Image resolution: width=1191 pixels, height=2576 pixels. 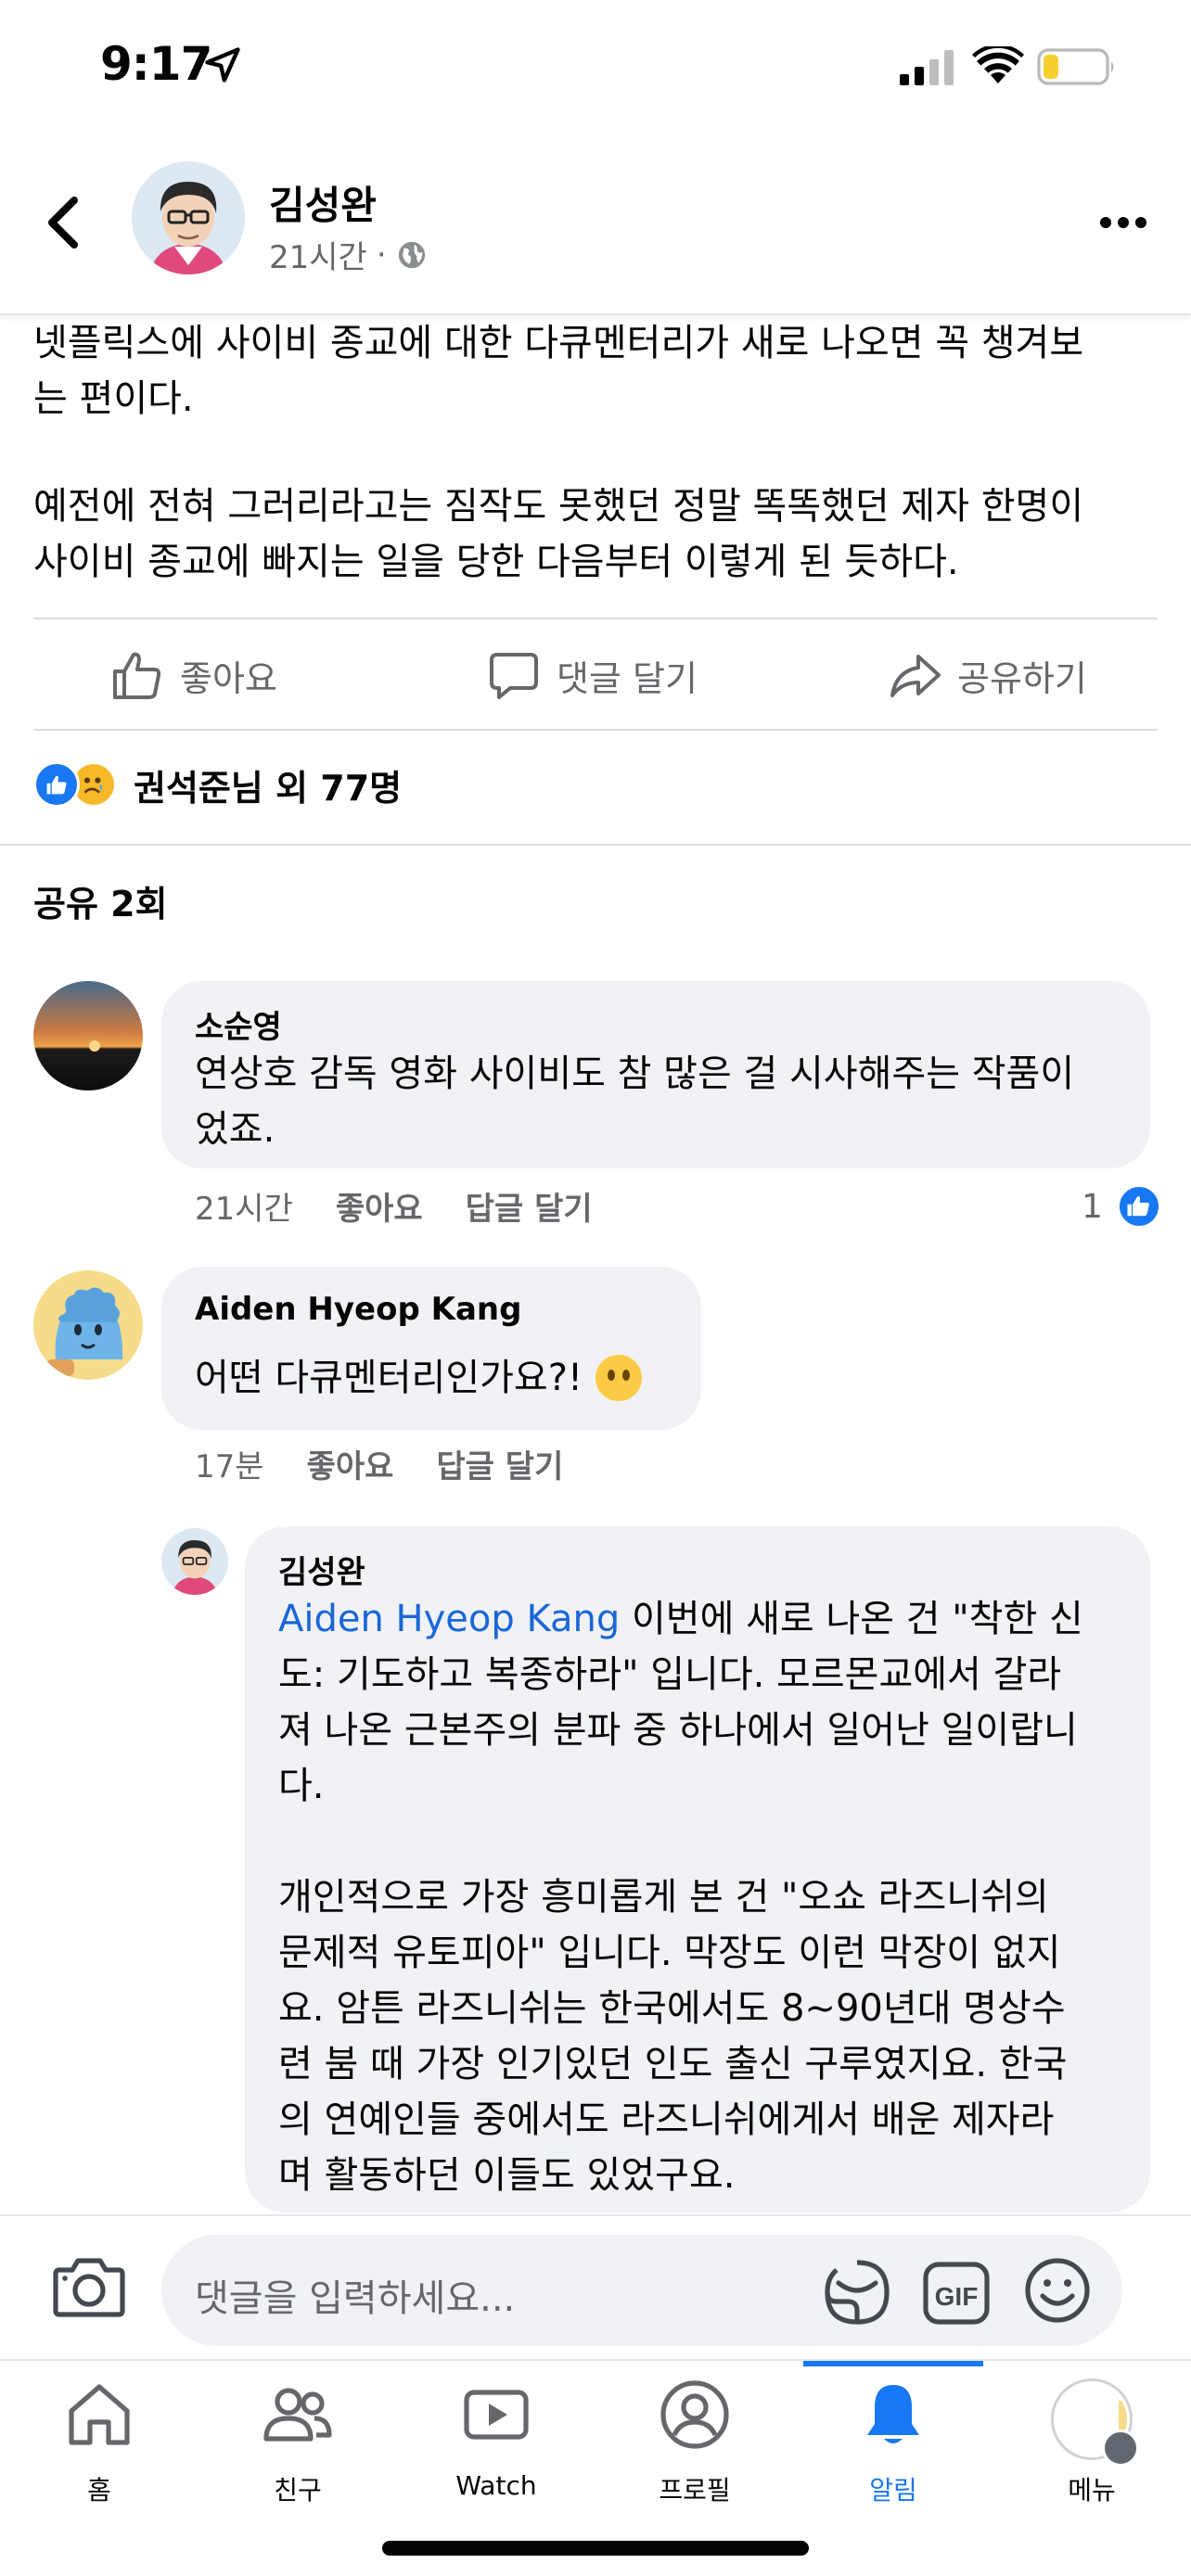 I want to click on globe-icon, so click(x=411, y=254).